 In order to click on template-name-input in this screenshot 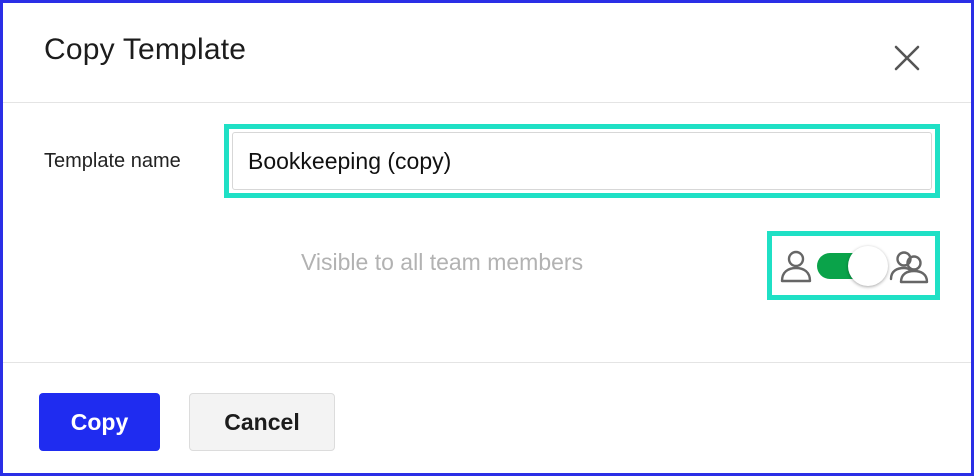, I will do `click(582, 161)`.